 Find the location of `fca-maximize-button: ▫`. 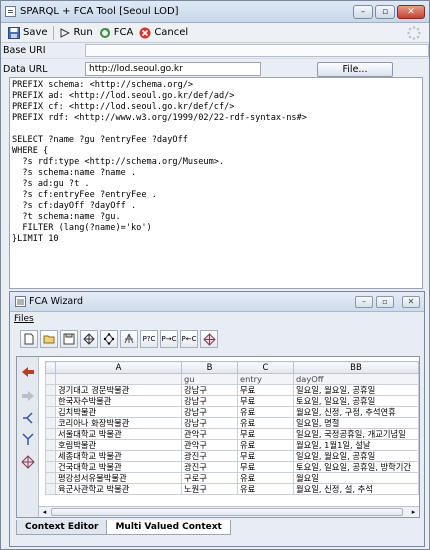

fca-maximize-button: ▫ is located at coordinates (385, 301).